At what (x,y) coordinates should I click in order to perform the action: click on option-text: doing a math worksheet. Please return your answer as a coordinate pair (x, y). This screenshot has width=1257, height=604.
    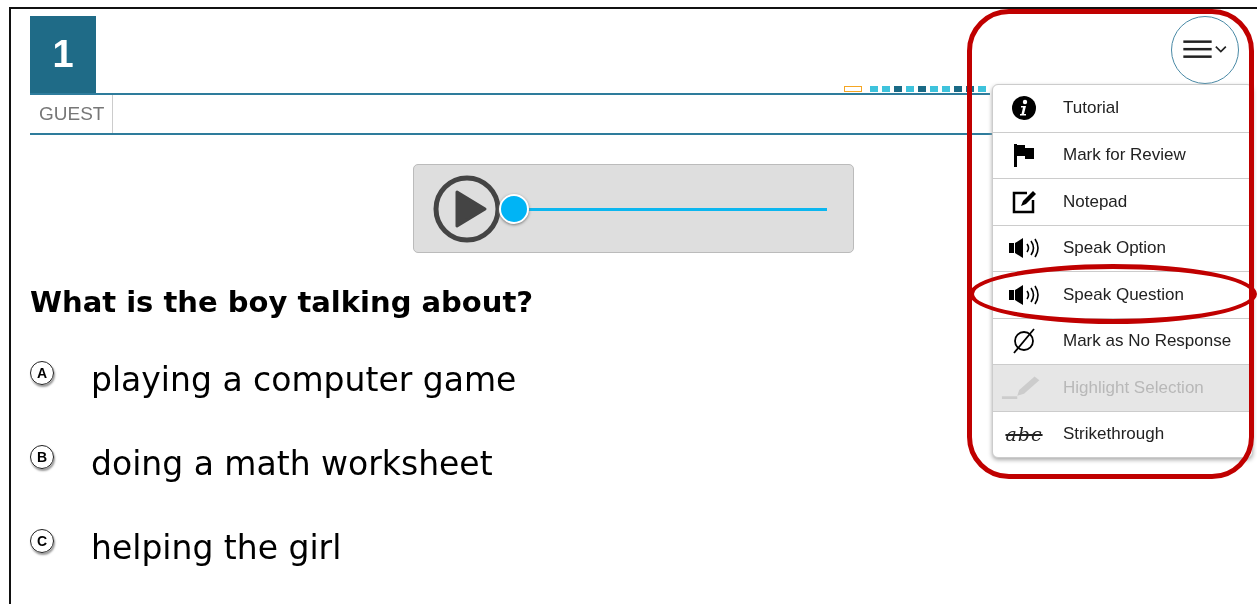
    Looking at the image, I should click on (292, 463).